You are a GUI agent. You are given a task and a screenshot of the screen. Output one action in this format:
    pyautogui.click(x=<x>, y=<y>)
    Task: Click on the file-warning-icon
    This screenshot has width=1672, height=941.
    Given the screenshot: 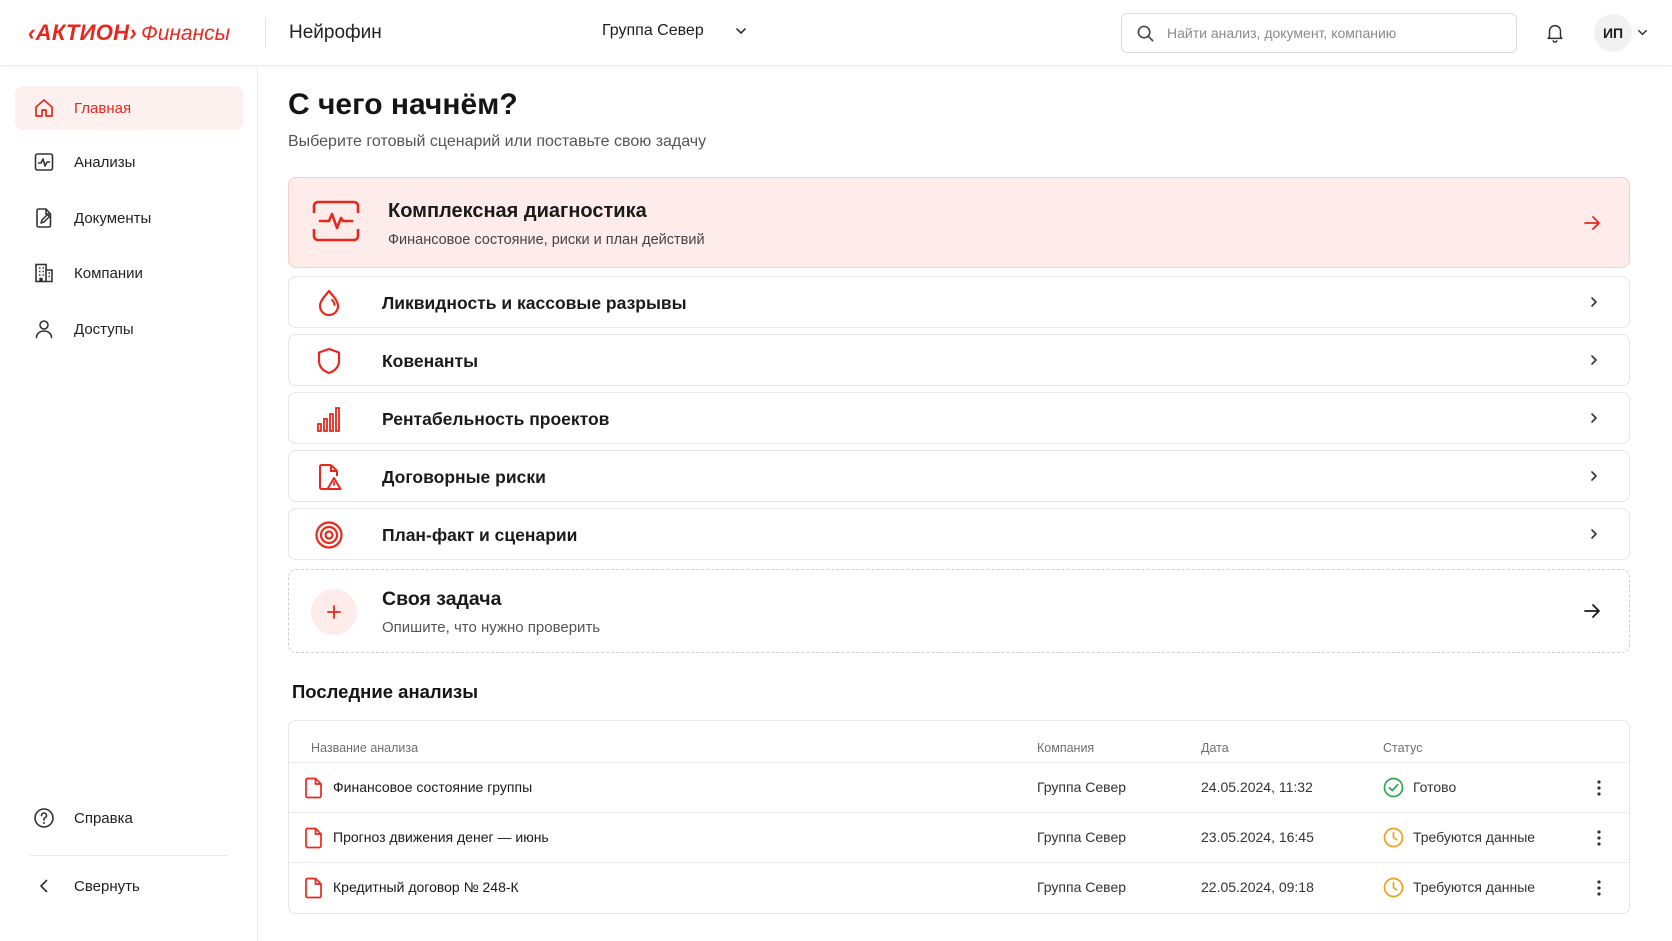 What is the action you would take?
    pyautogui.click(x=330, y=477)
    